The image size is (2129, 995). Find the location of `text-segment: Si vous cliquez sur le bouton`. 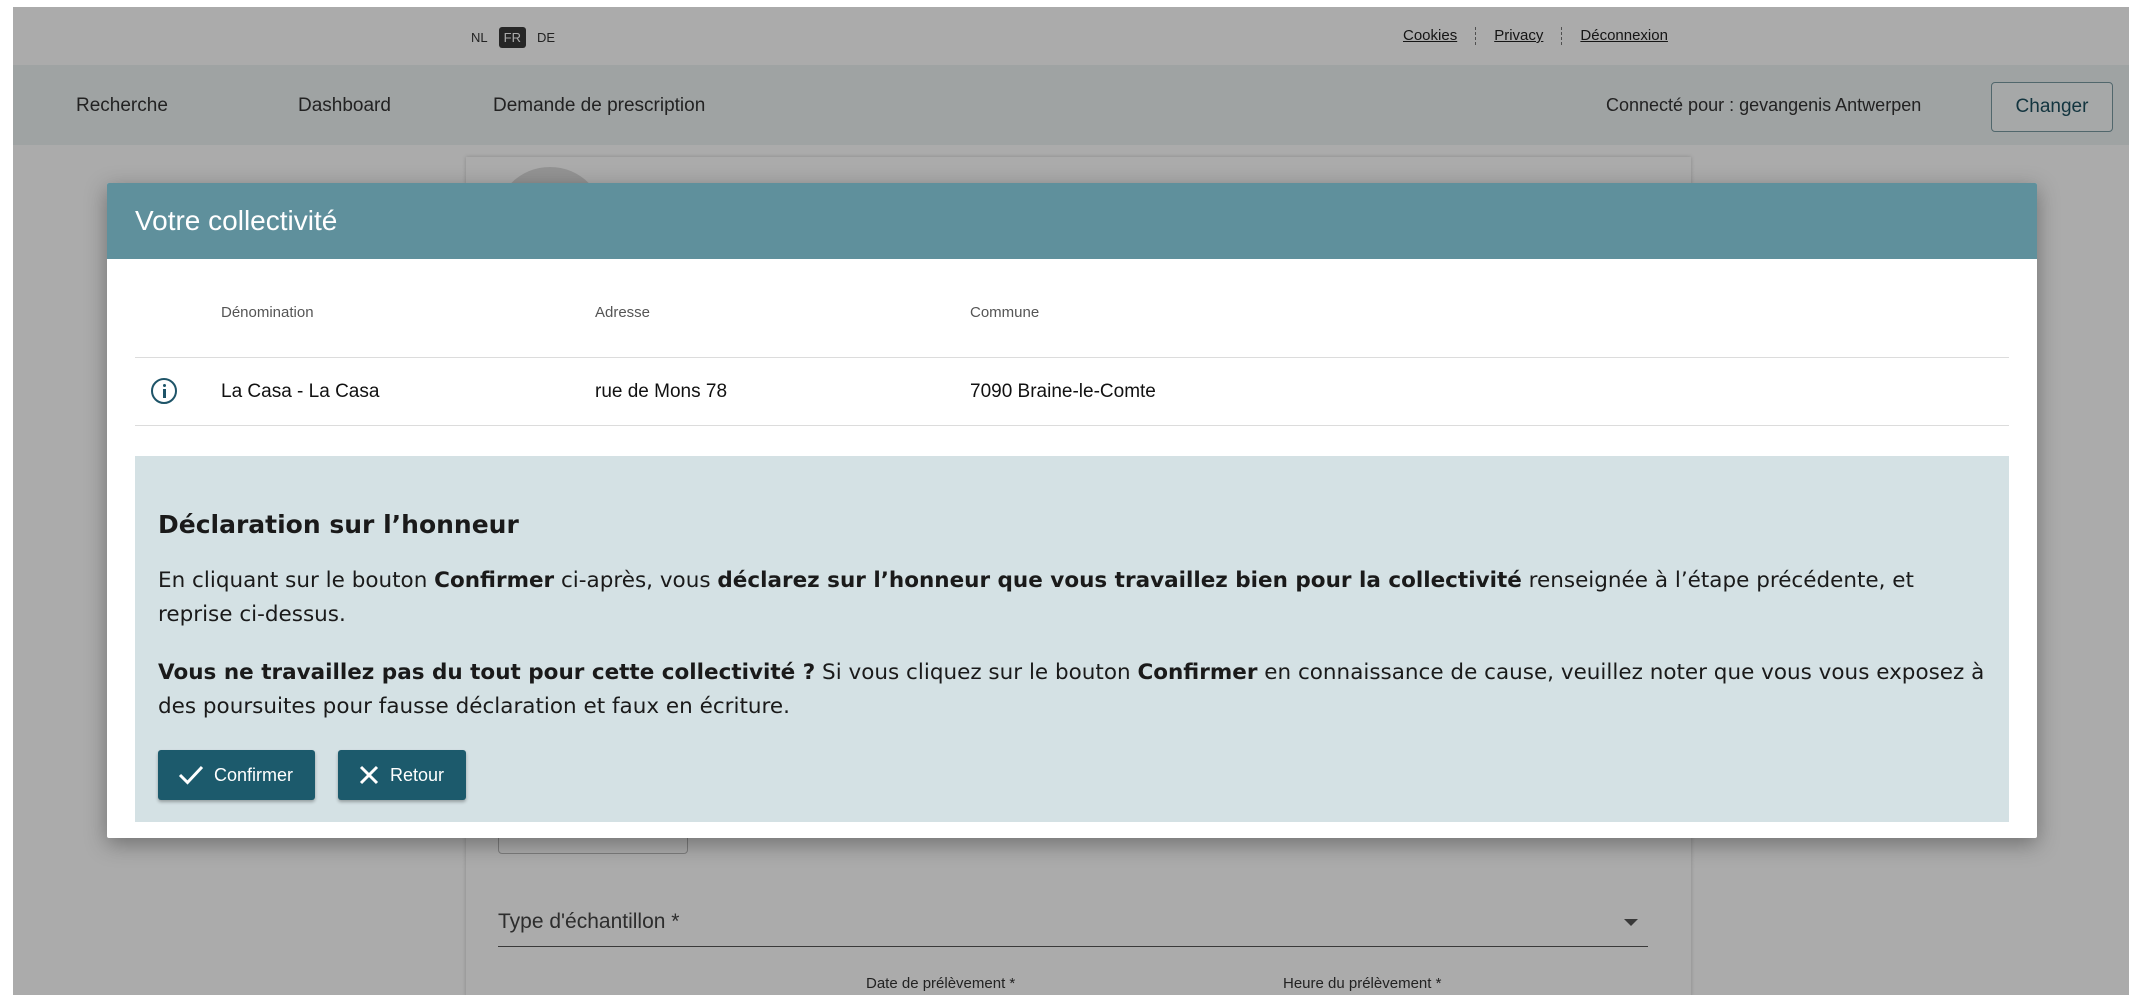

text-segment: Si vous cliquez sur le bouton is located at coordinates (976, 672).